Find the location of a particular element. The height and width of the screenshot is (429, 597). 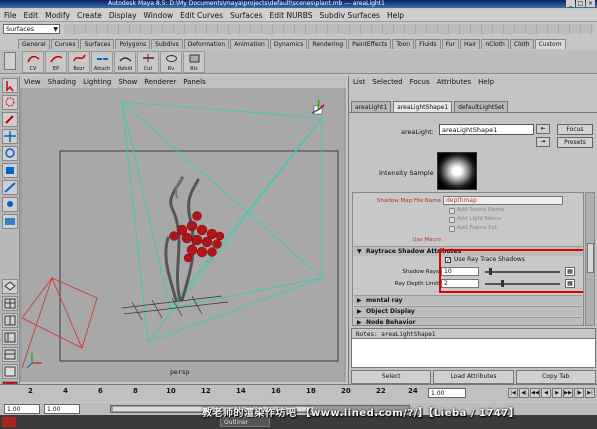

vp-menu-view: View is located at coordinates (32, 82).